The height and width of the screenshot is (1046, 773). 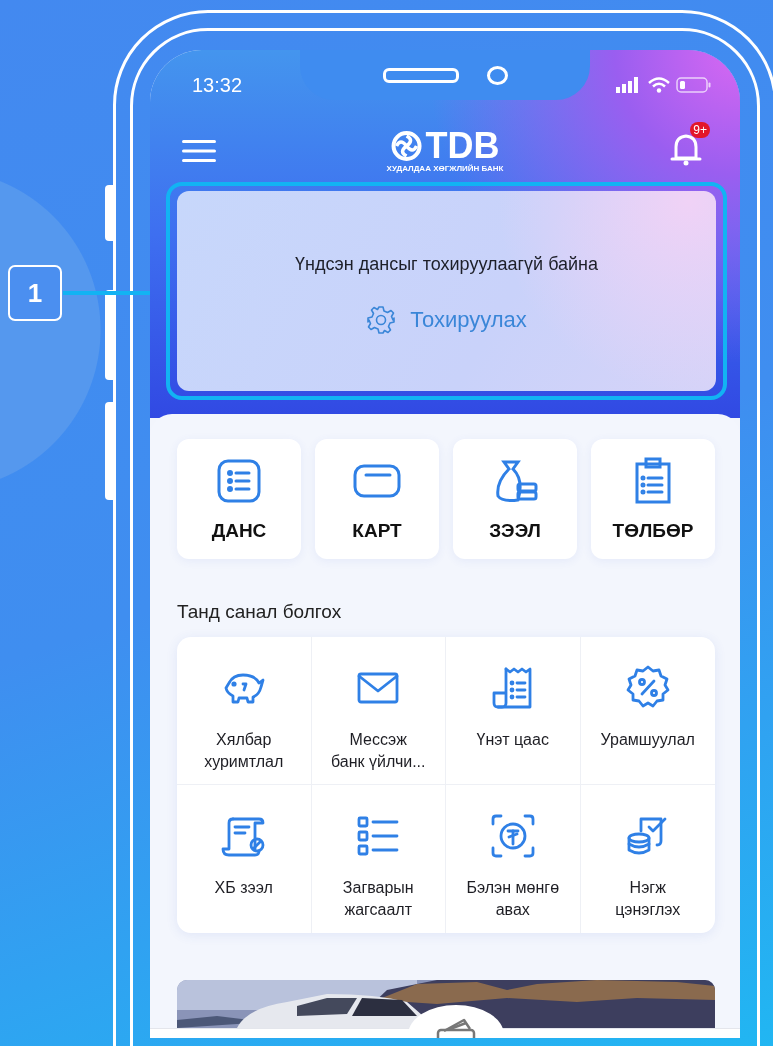 I want to click on battery-icon, so click(x=694, y=85).